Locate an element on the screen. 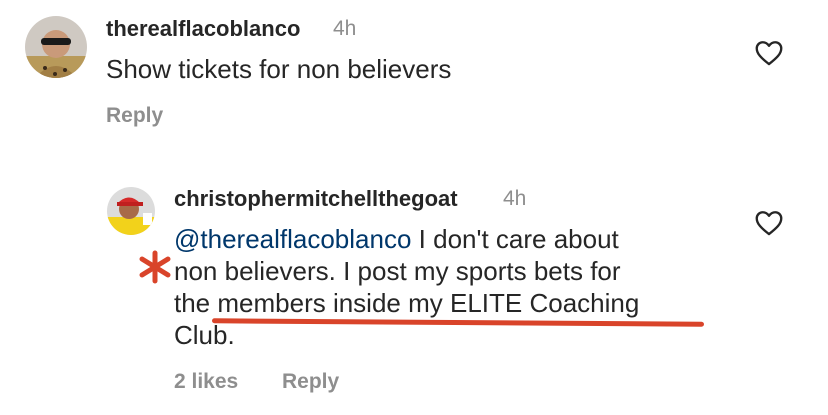  likes-count: 2 likes is located at coordinates (206, 382).